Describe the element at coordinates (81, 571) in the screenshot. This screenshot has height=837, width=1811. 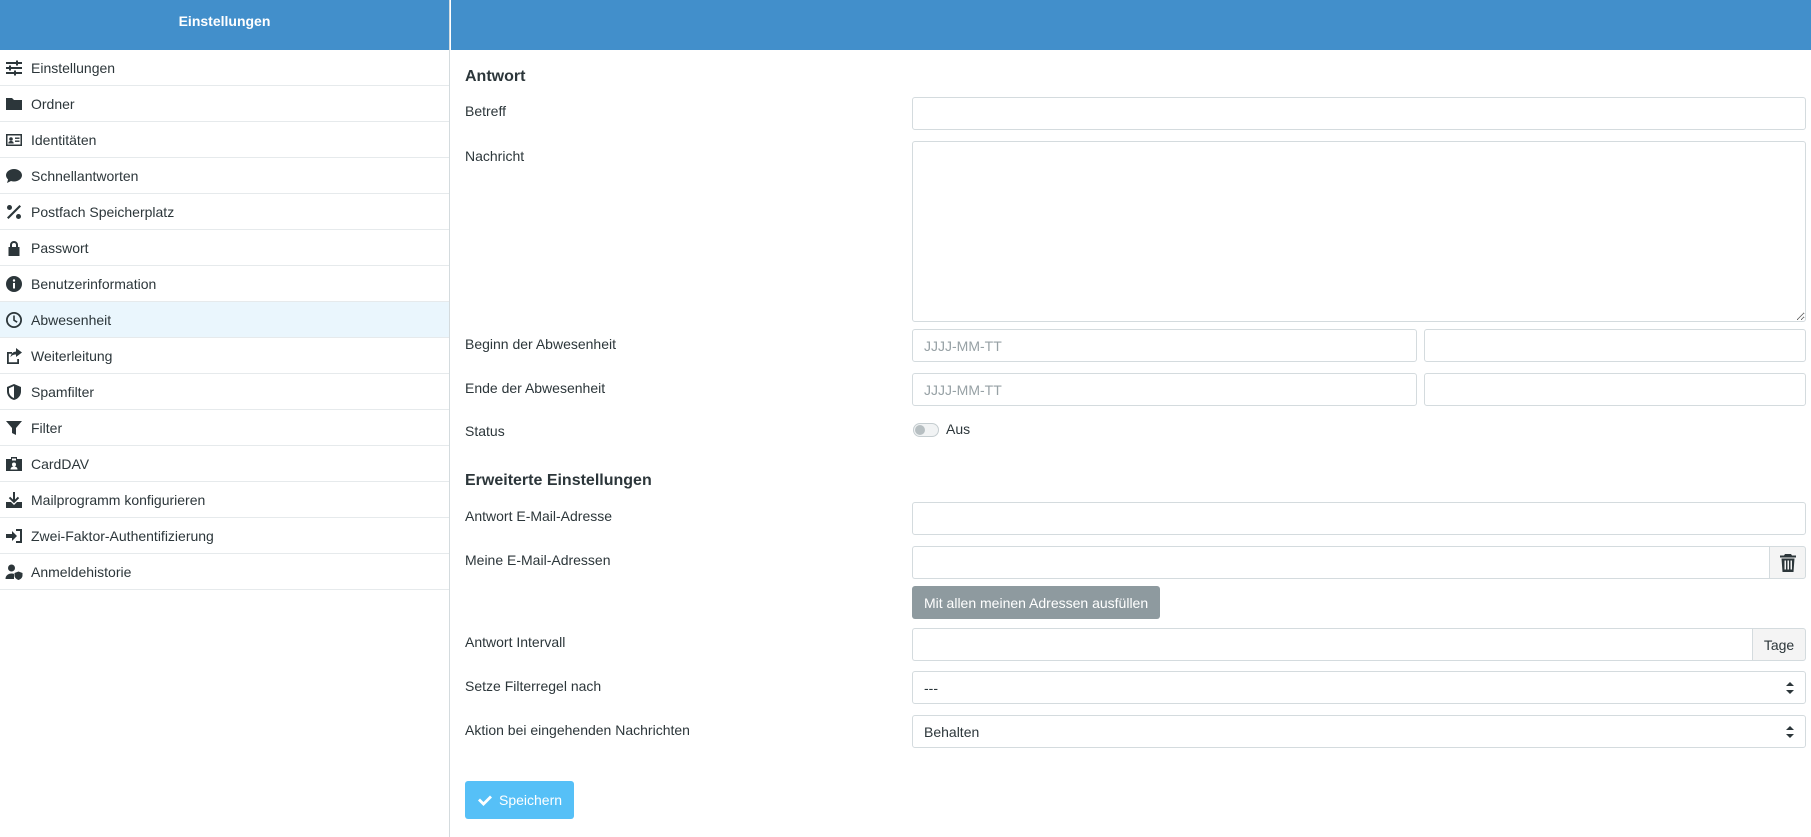
I see `sidebar-item-label: Anmeldehistorie` at that location.